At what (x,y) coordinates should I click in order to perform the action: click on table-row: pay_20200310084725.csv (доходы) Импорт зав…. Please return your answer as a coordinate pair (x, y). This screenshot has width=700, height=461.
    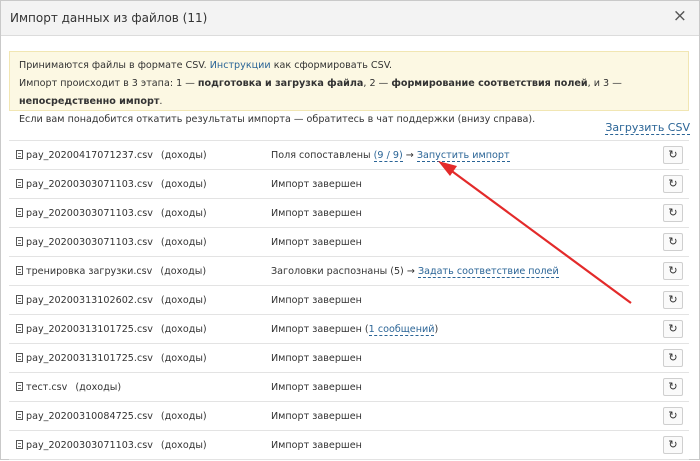
    Looking at the image, I should click on (349, 416).